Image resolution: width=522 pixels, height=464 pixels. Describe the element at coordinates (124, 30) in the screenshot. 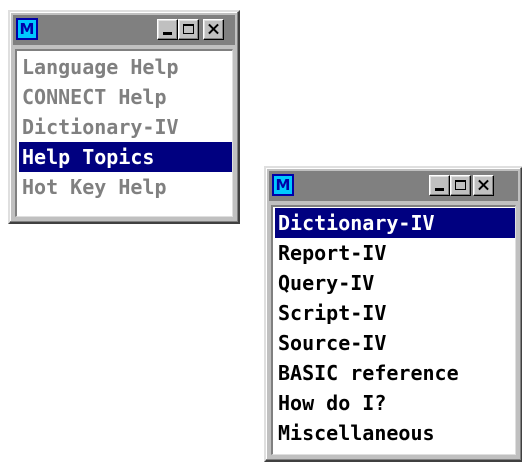

I see `help-menu-titlebar: M` at that location.